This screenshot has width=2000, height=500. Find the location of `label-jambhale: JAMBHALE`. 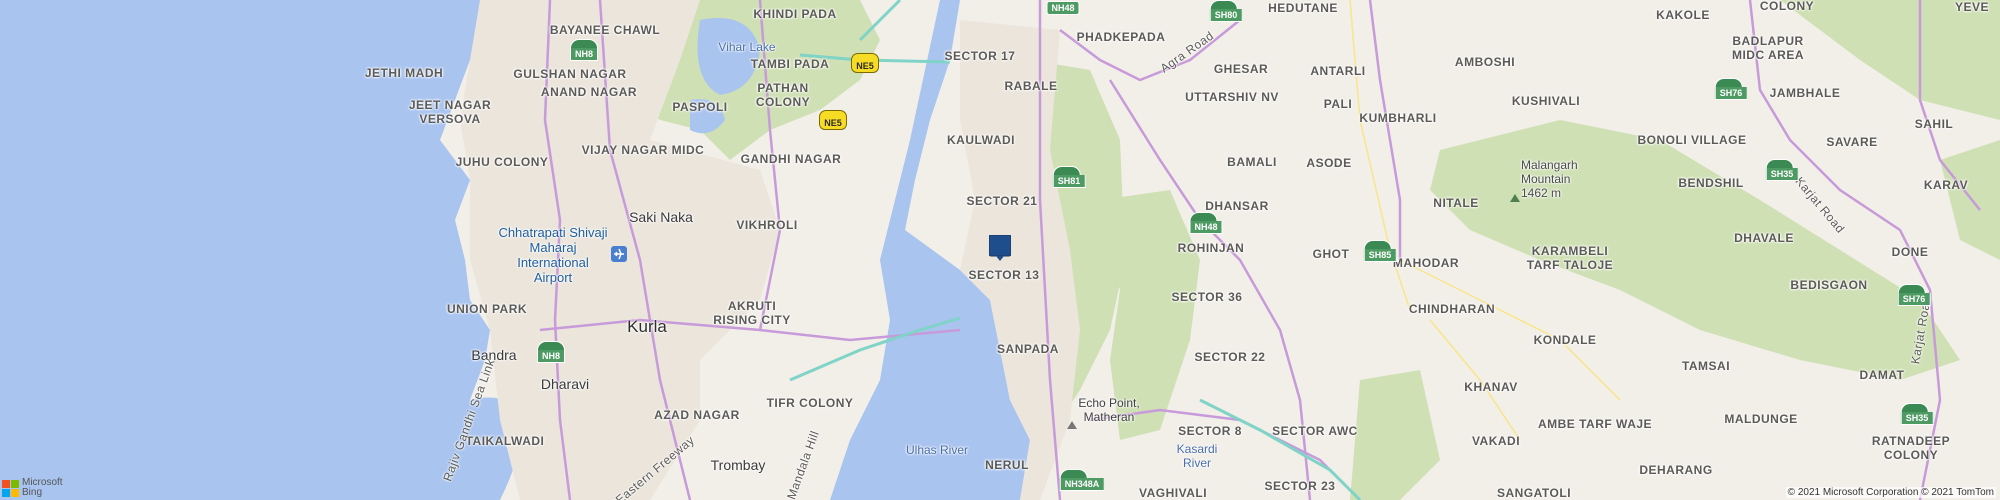

label-jambhale: JAMBHALE is located at coordinates (1805, 93).